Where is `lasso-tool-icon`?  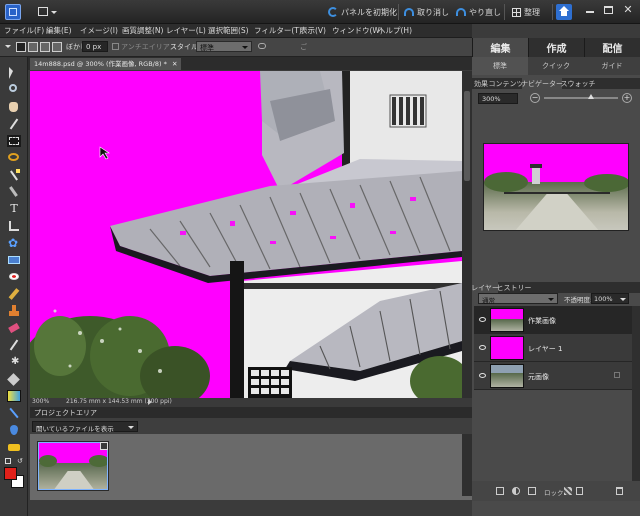 lasso-tool-icon is located at coordinates (14, 158).